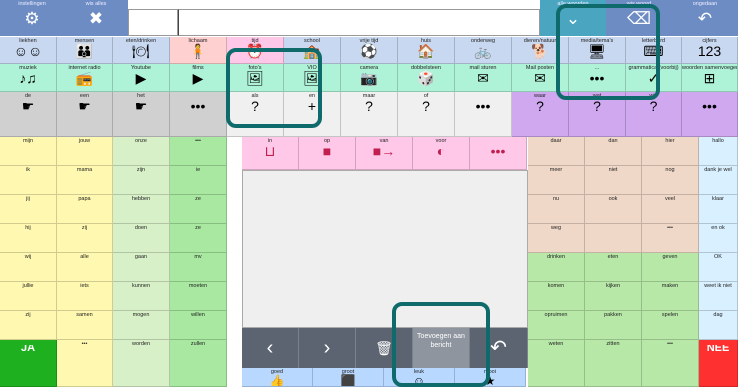  What do you see at coordinates (141, 267) in the screenshot?
I see `word-4-2: gaan` at bounding box center [141, 267].